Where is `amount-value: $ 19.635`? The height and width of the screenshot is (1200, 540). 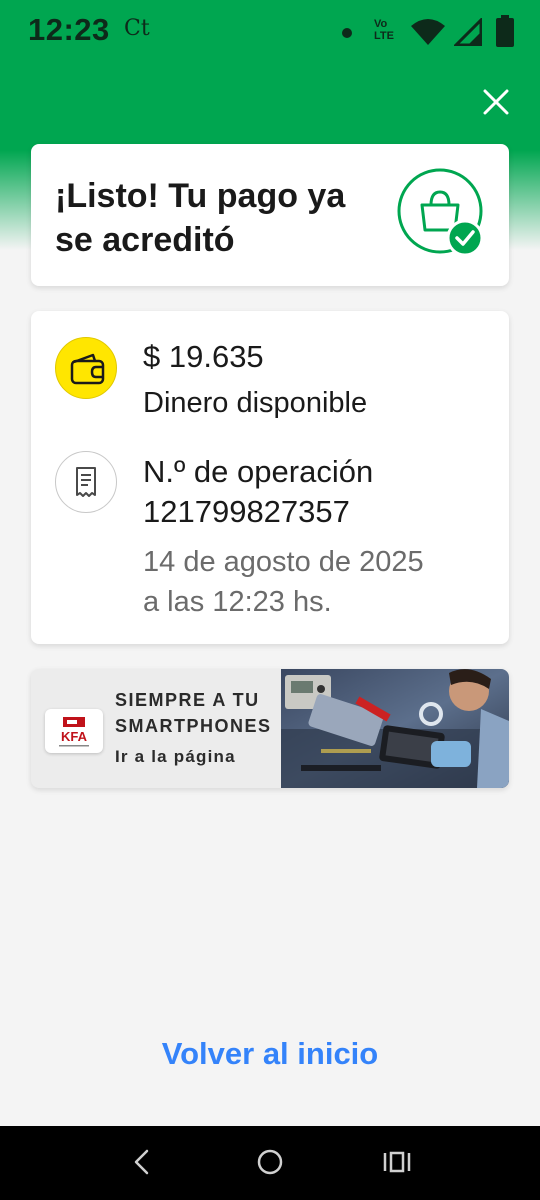 amount-value: $ 19.635 is located at coordinates (203, 356).